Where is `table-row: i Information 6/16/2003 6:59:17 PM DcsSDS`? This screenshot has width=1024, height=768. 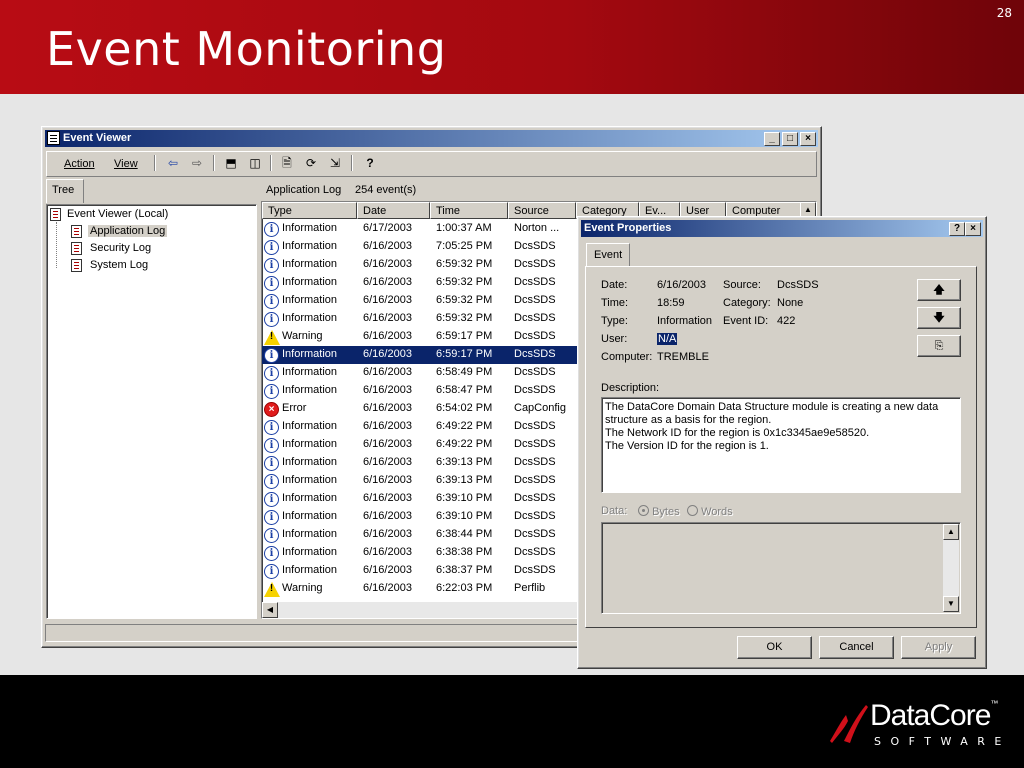
table-row: i Information 6/16/2003 6:59:17 PM DcsSDS is located at coordinates (427, 355).